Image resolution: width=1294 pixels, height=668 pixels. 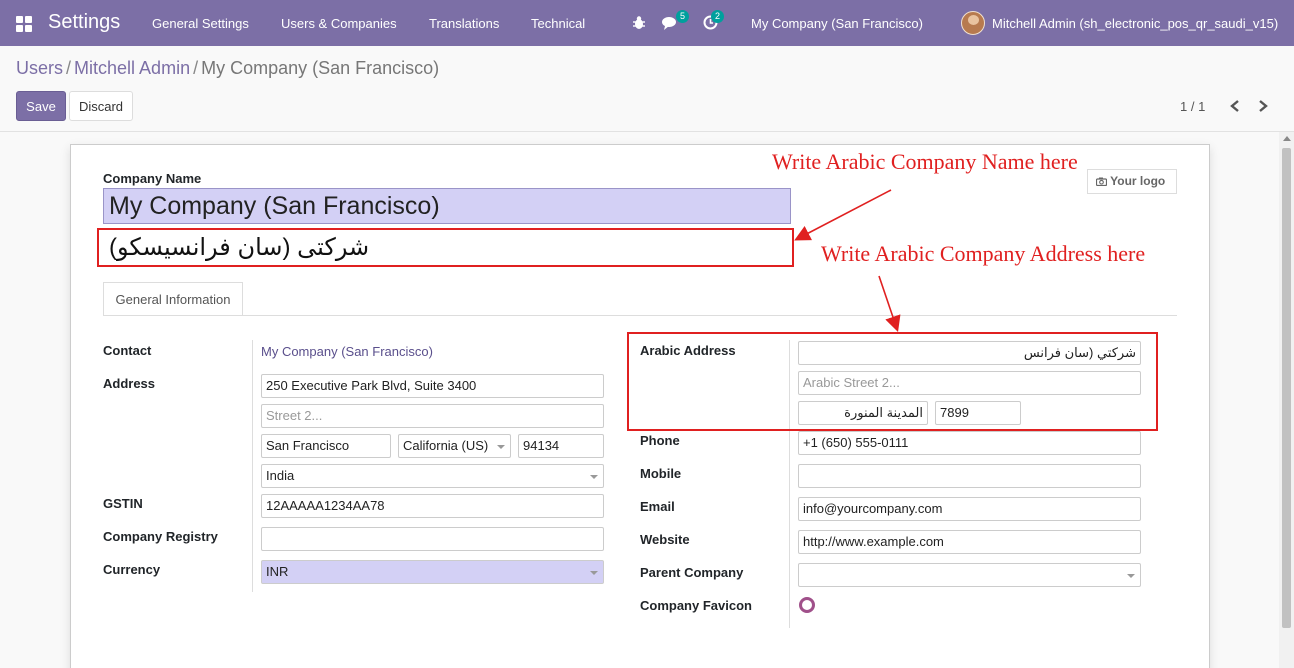 What do you see at coordinates (889, 304) in the screenshot?
I see `address-hint-arrow` at bounding box center [889, 304].